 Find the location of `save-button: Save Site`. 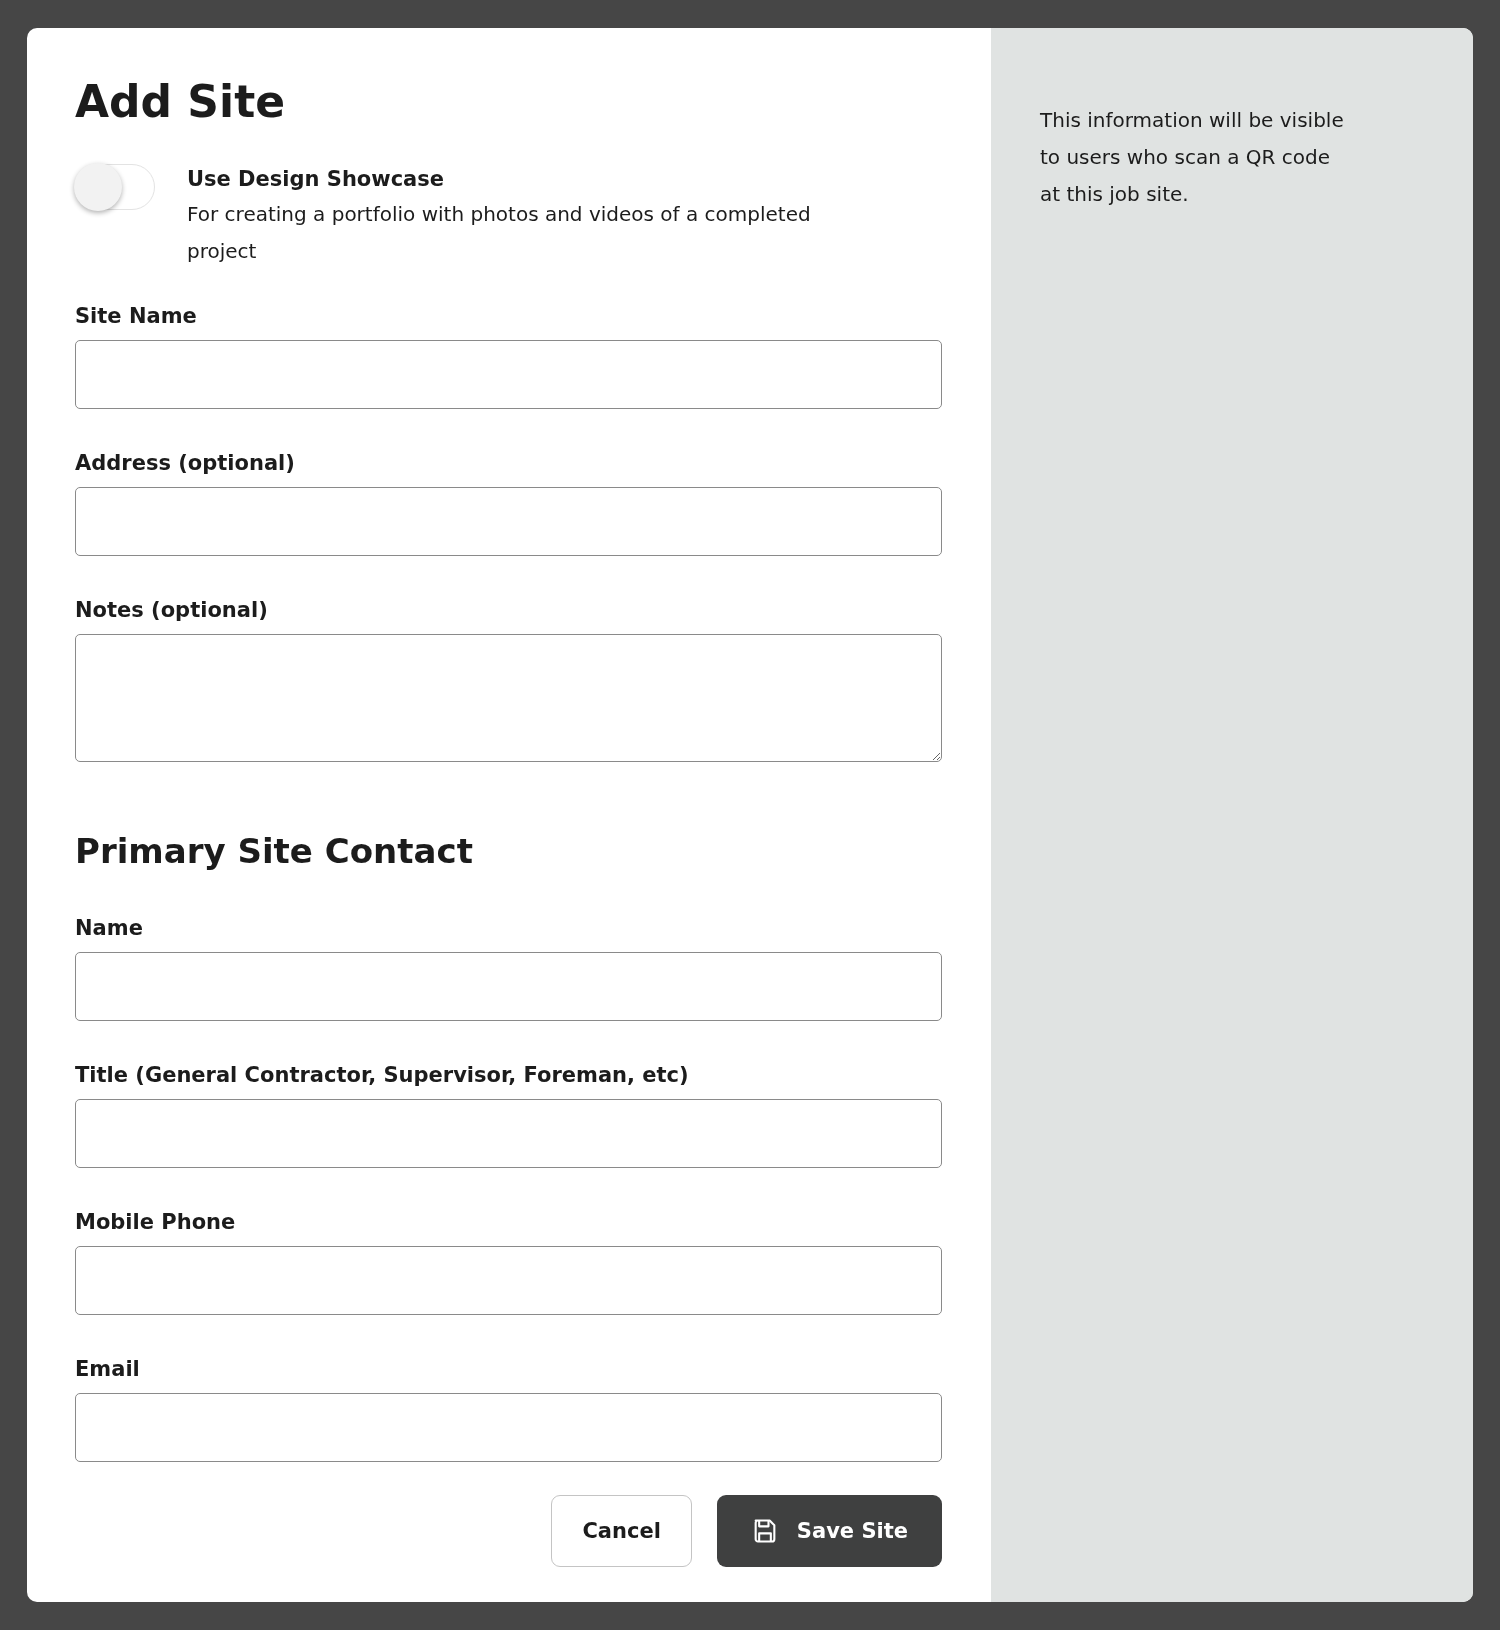

save-button: Save Site is located at coordinates (829, 1531).